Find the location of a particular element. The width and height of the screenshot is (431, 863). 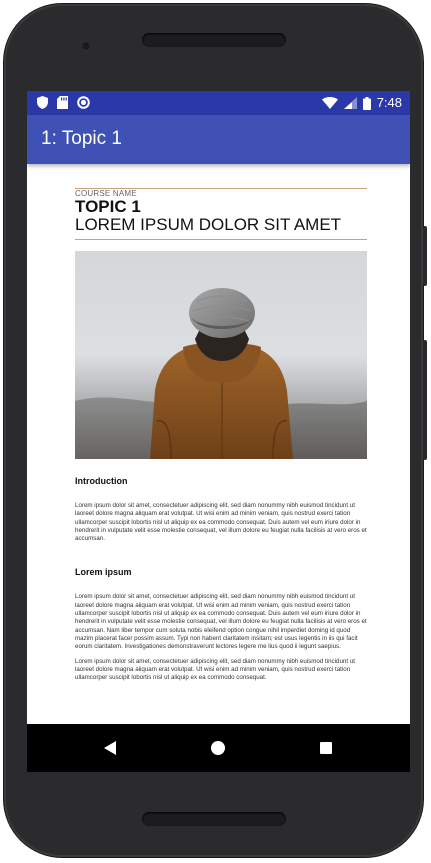

recents-icon is located at coordinates (326, 748).